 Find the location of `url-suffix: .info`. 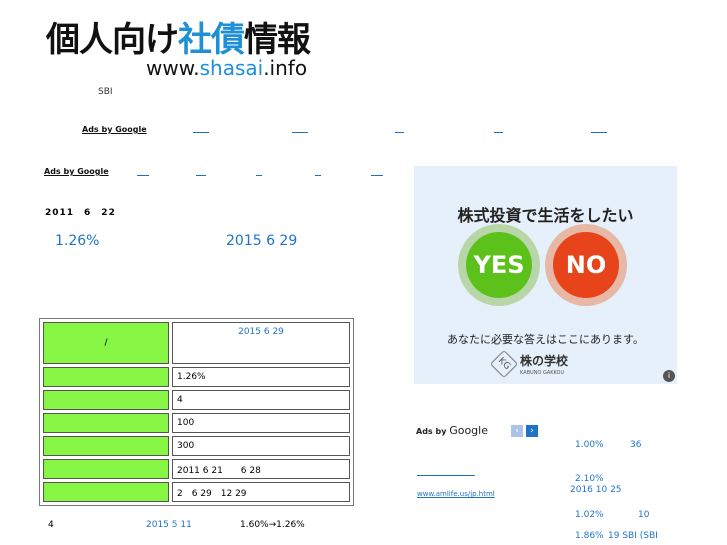

url-suffix: .info is located at coordinates (285, 68).